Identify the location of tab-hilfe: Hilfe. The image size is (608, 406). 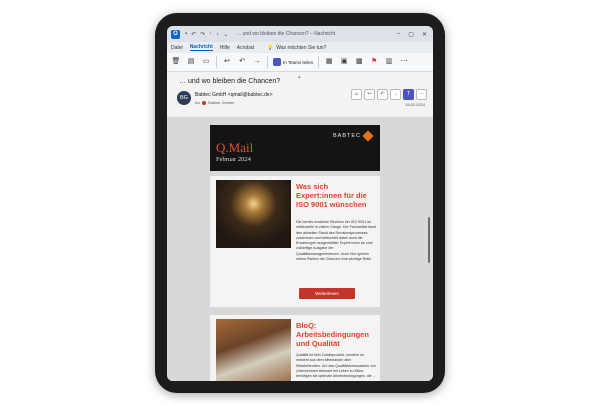
(225, 48).